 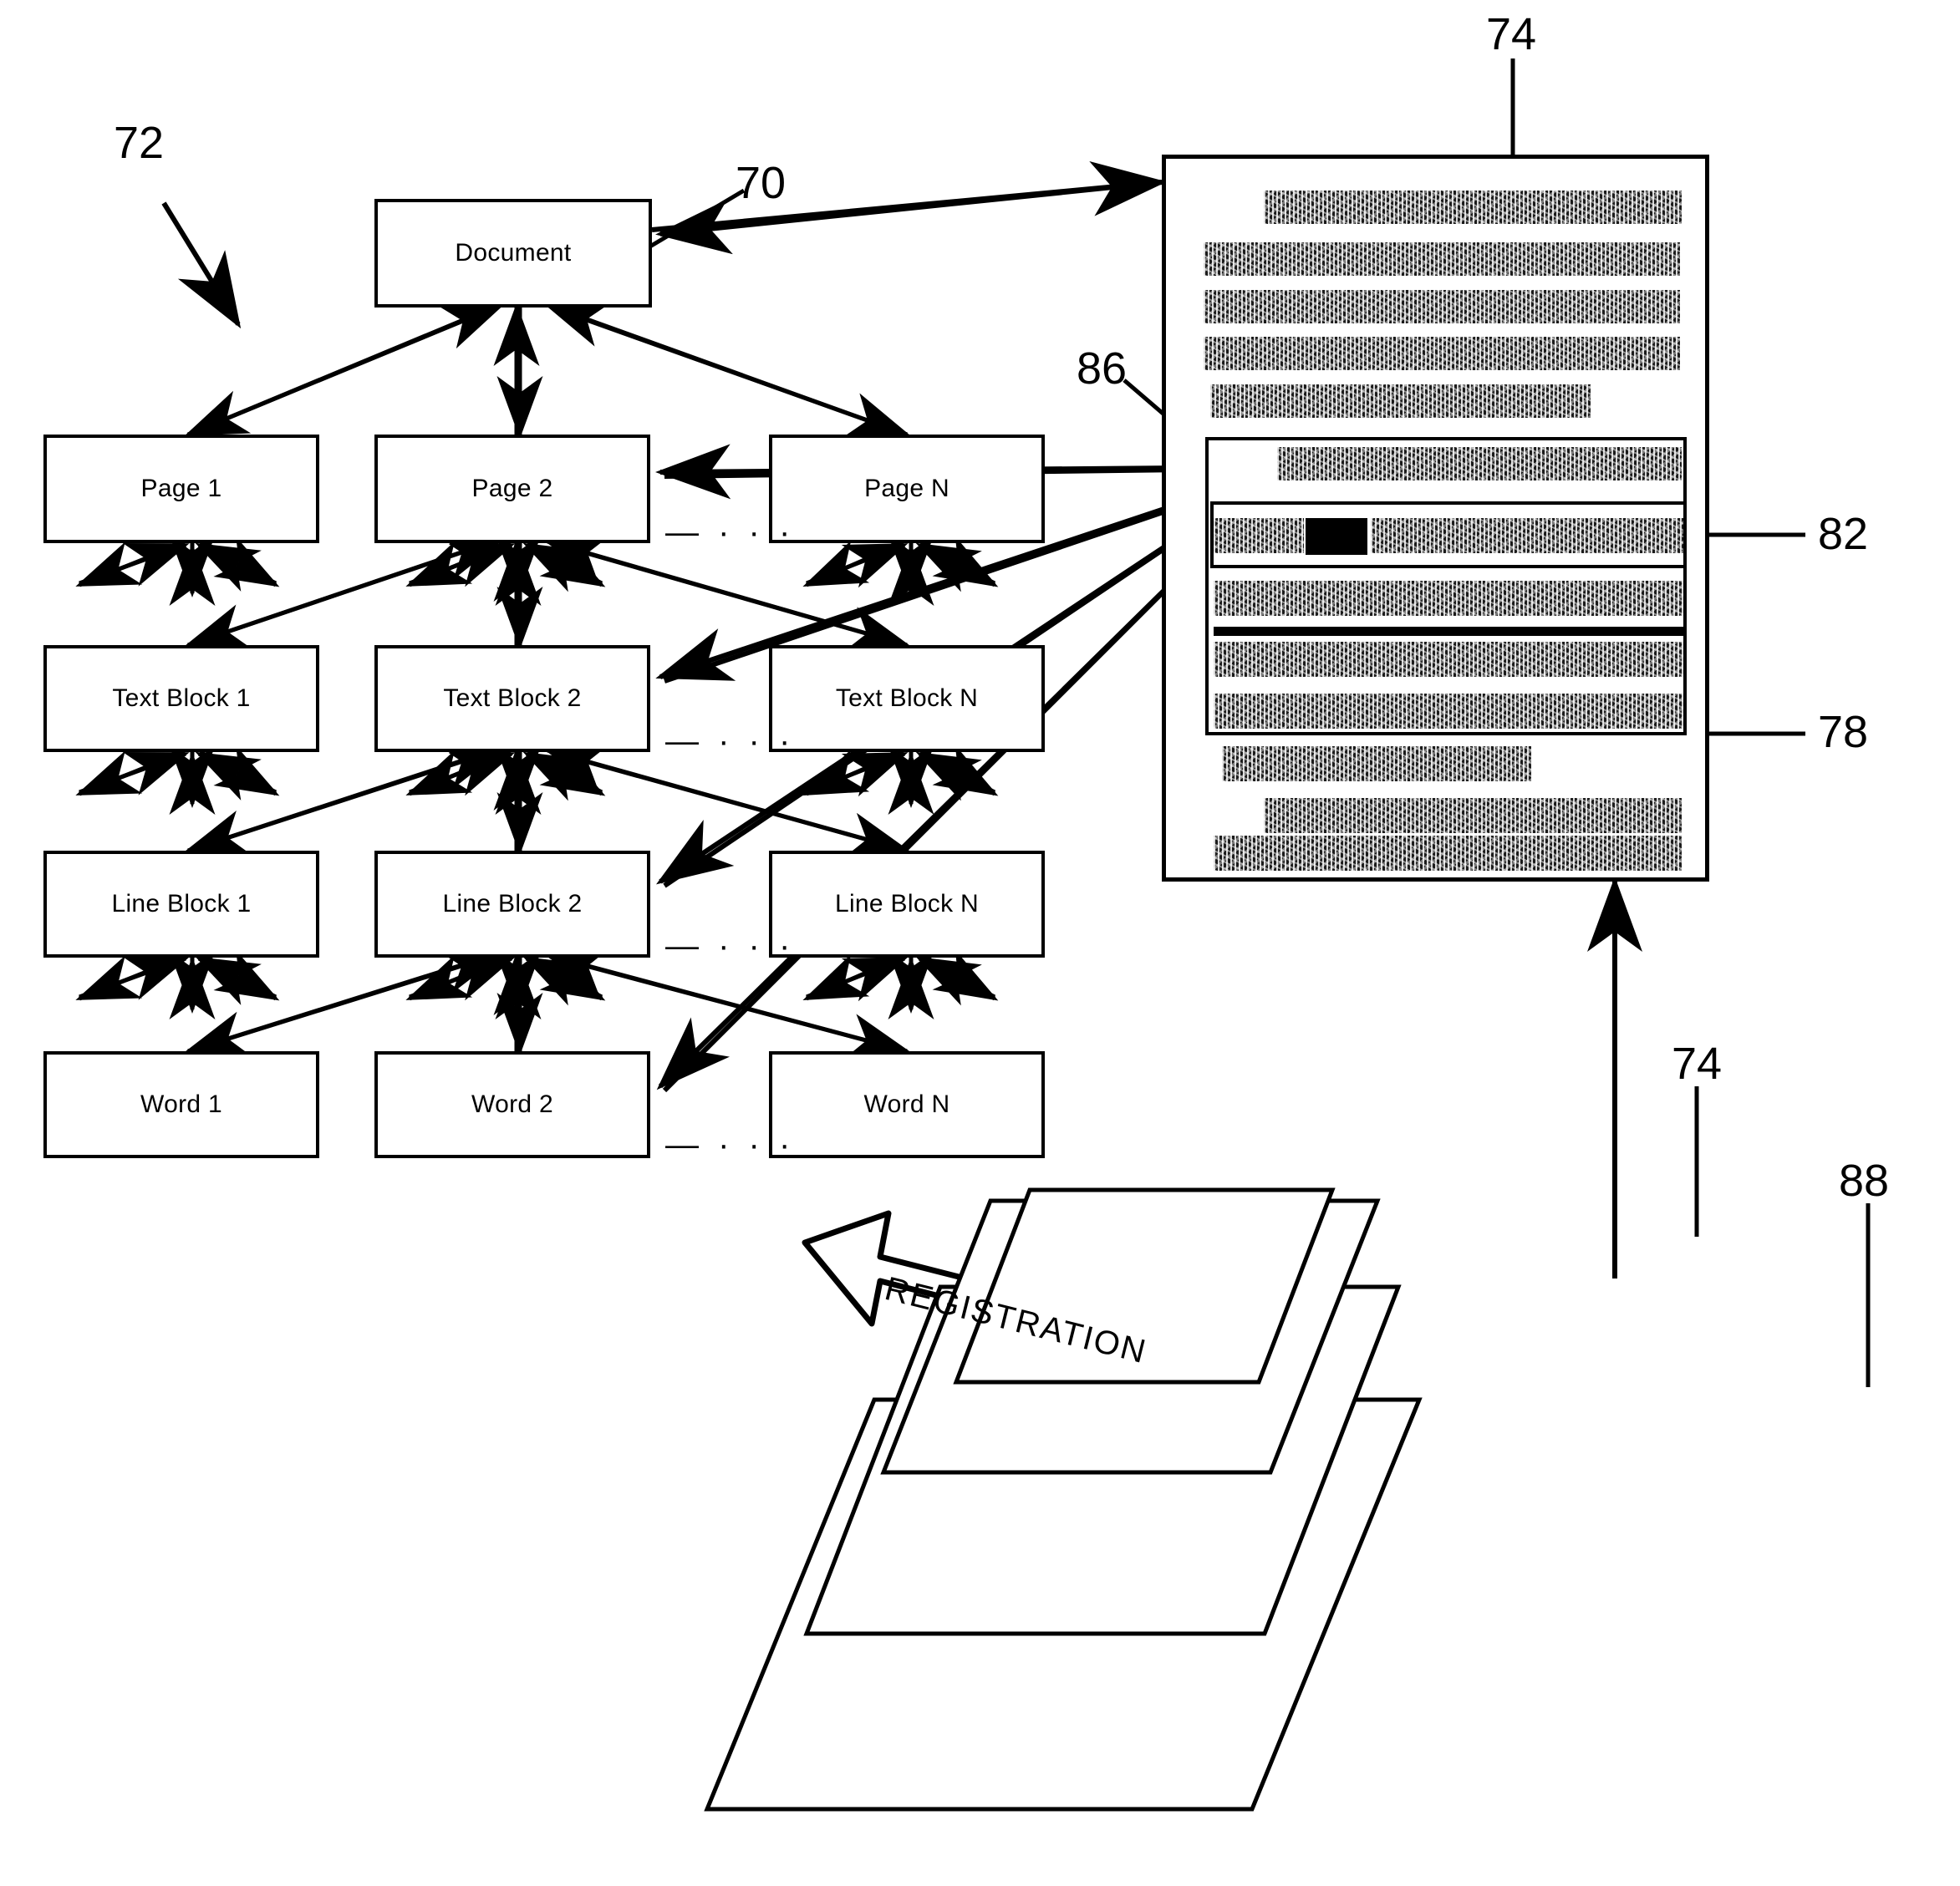 I want to click on node-document-label: Document, so click(x=513, y=253).